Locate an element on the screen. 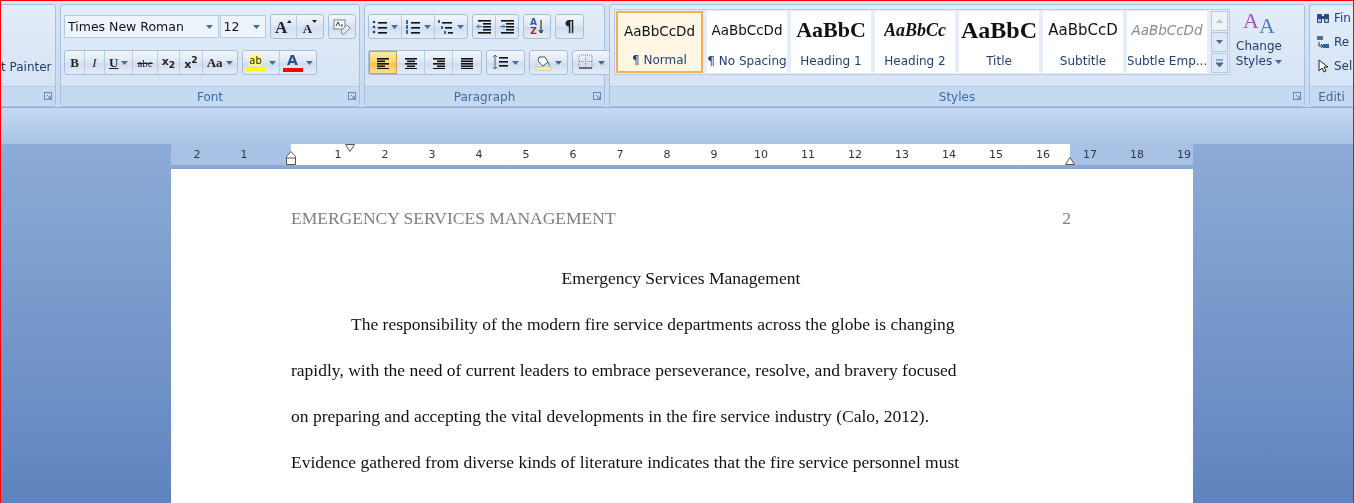 The width and height of the screenshot is (1354, 503). paint-bucket-icon is located at coordinates (543, 62).